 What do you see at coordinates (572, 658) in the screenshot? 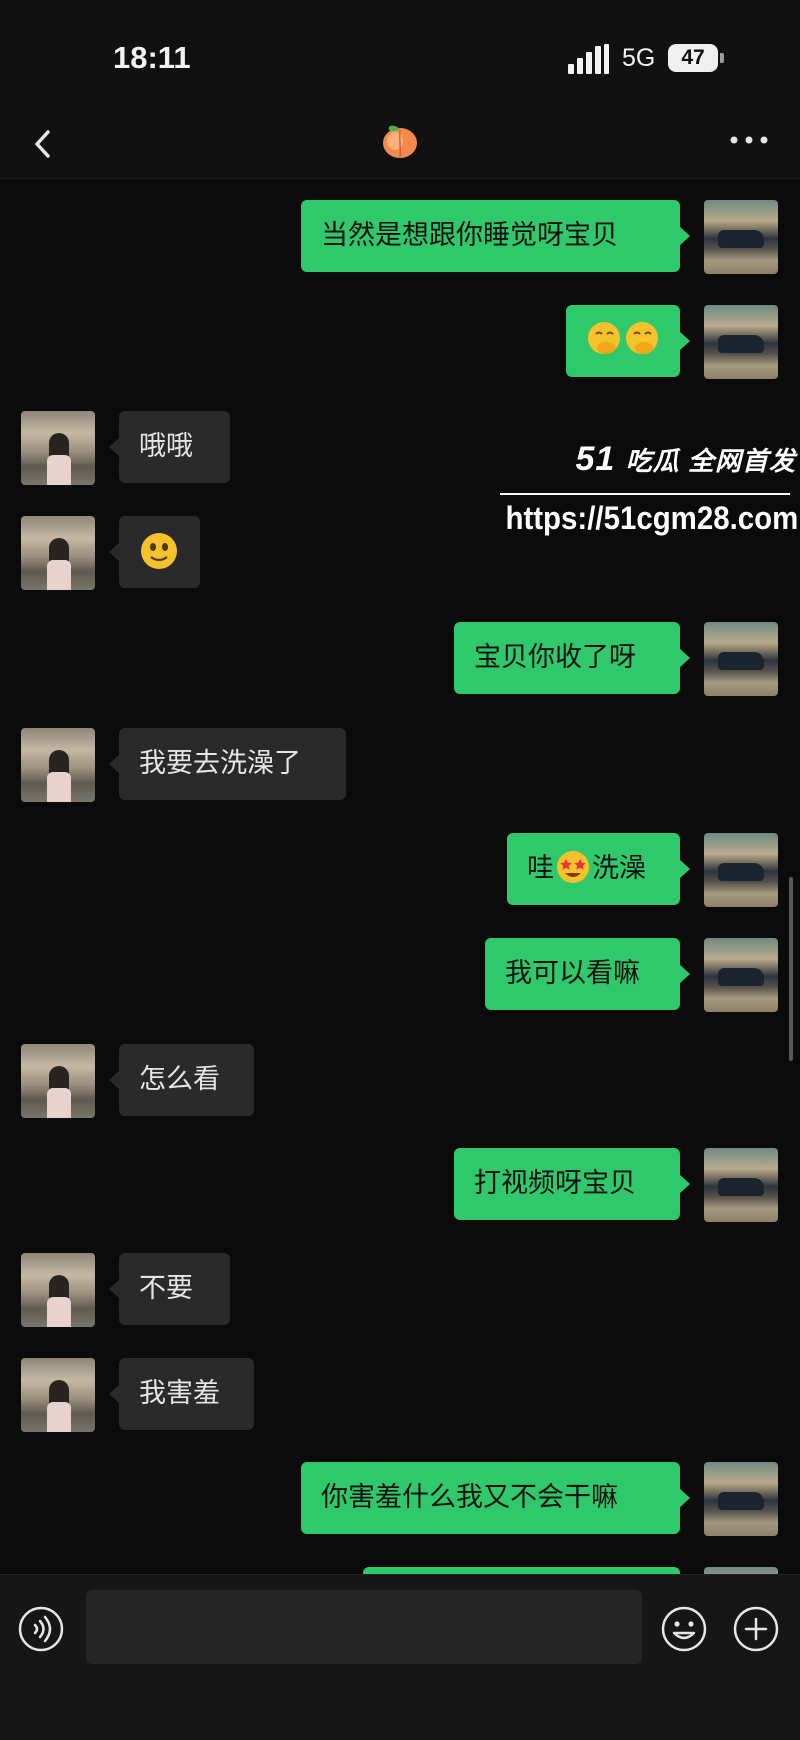
I see `message-bubble-outgoing: 宝贝你收了呀` at bounding box center [572, 658].